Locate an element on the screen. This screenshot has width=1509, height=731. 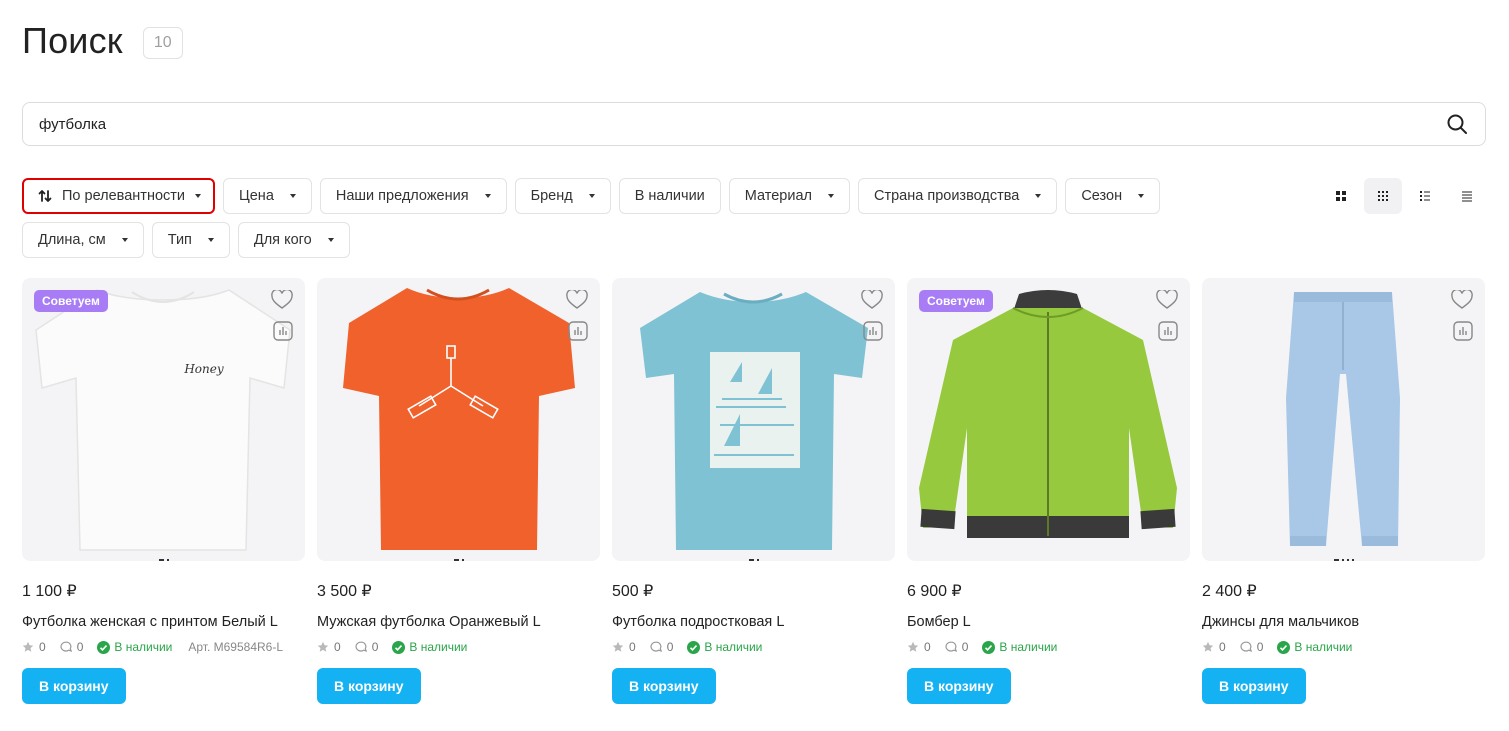
product-title: Мужская футболка Оранжевый L is located at coordinates (458, 622).